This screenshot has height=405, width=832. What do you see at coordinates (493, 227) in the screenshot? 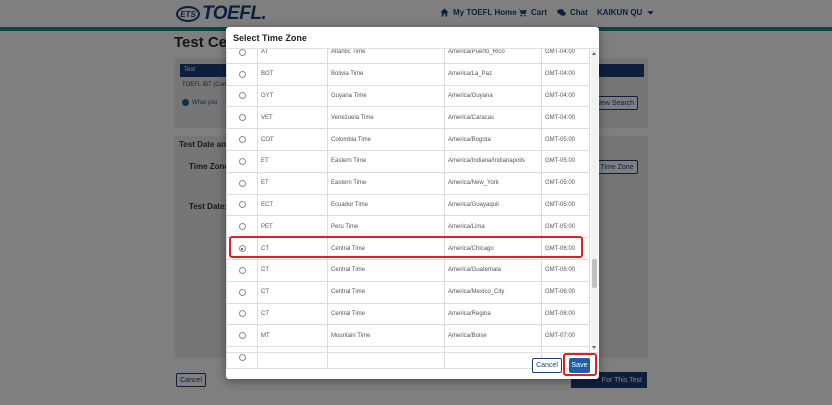
I see `time-zone-zone-cell: America/Lima` at bounding box center [493, 227].